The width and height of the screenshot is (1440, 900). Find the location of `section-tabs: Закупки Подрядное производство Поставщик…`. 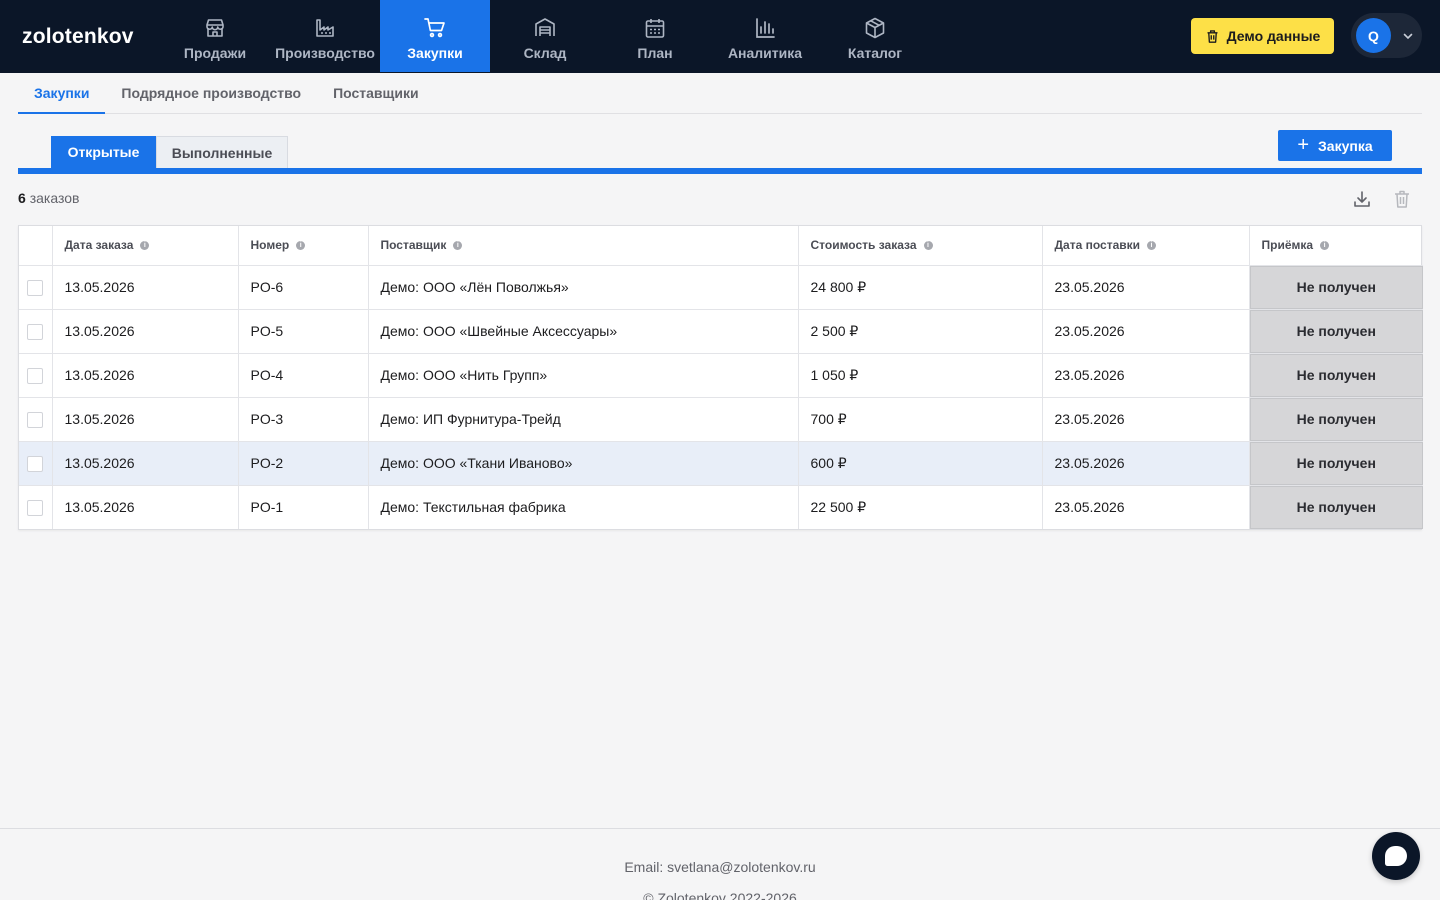

section-tabs: Закупки Подрядное производство Поставщик… is located at coordinates (720, 93).